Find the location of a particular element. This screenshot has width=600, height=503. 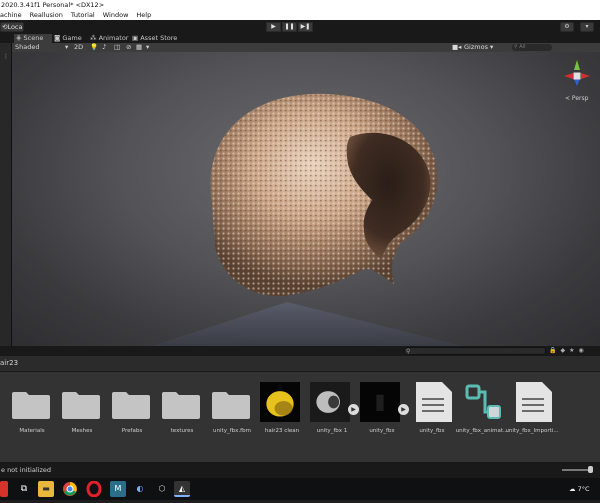

filter-icon: ◆ is located at coordinates (562, 350).